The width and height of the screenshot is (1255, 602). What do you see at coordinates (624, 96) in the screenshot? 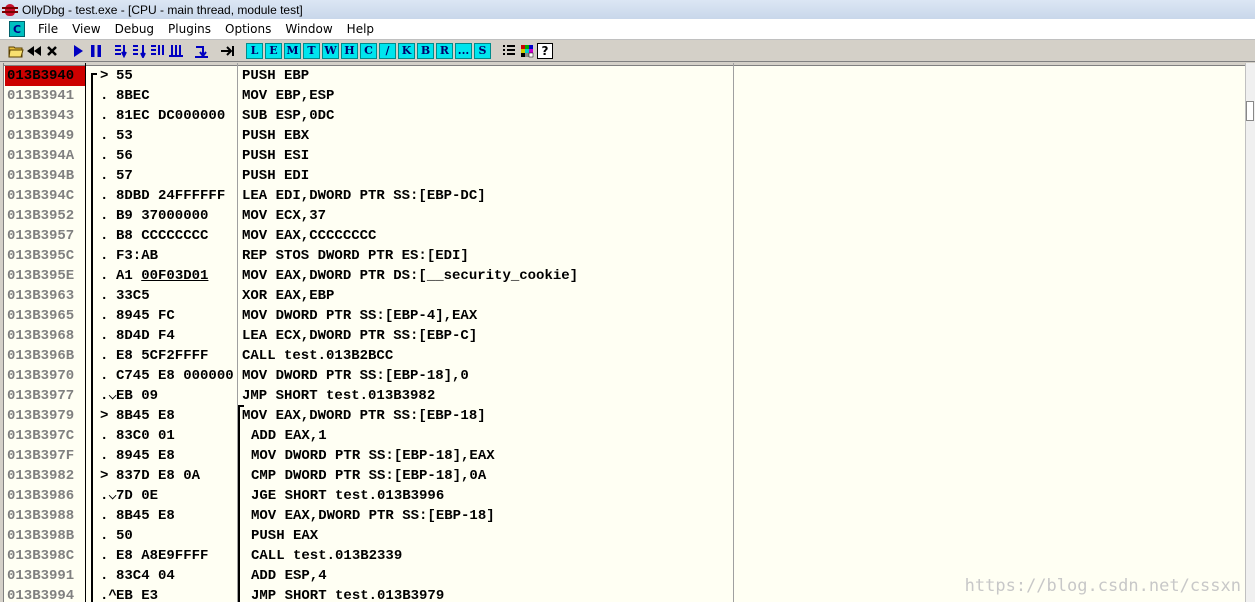
I see `disassembly-row: 013B3941. . 8BEC MOV EBP,ESP` at bounding box center [624, 96].